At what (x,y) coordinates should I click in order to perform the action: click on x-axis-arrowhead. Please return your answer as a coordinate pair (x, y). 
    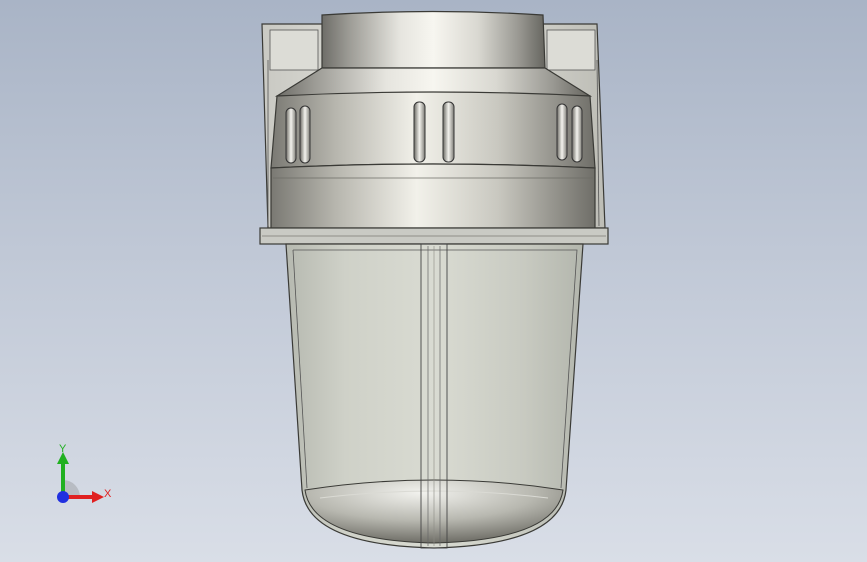
    Looking at the image, I should click on (98, 497).